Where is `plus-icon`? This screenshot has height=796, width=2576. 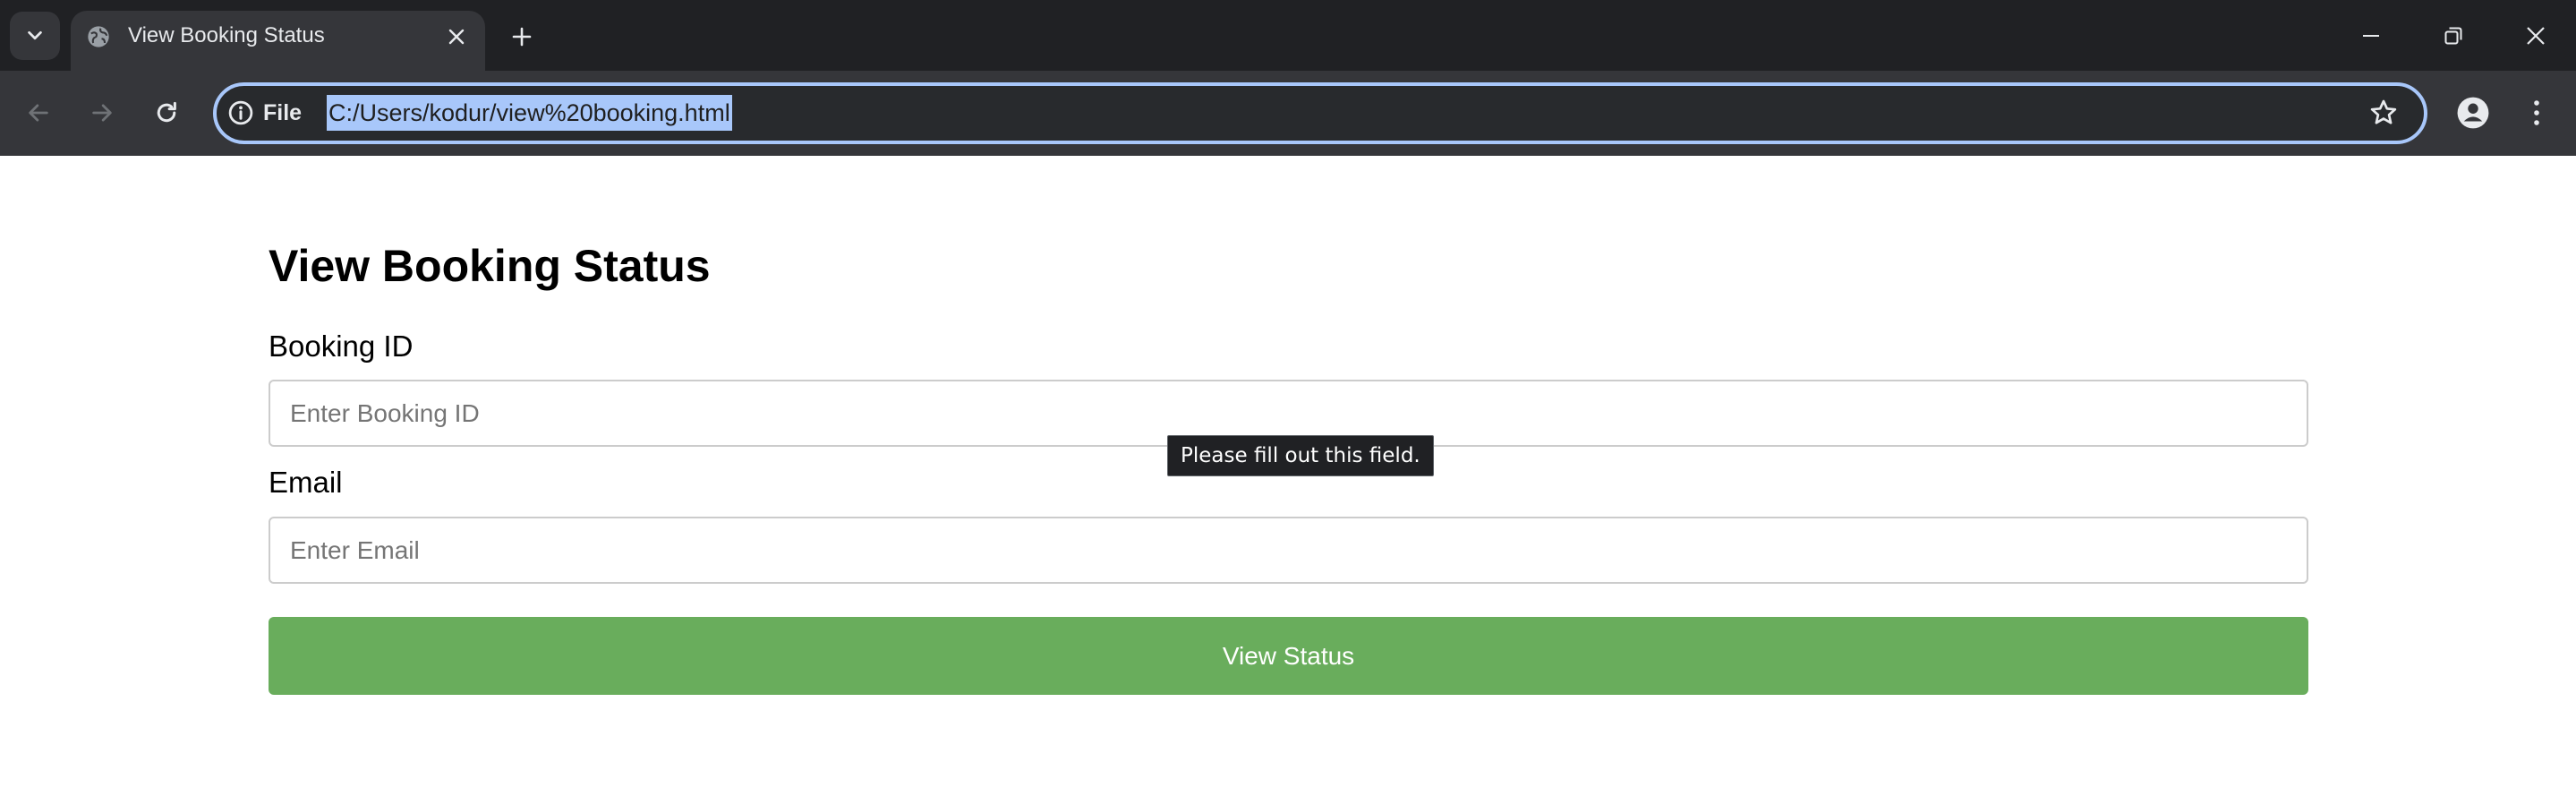 plus-icon is located at coordinates (522, 37).